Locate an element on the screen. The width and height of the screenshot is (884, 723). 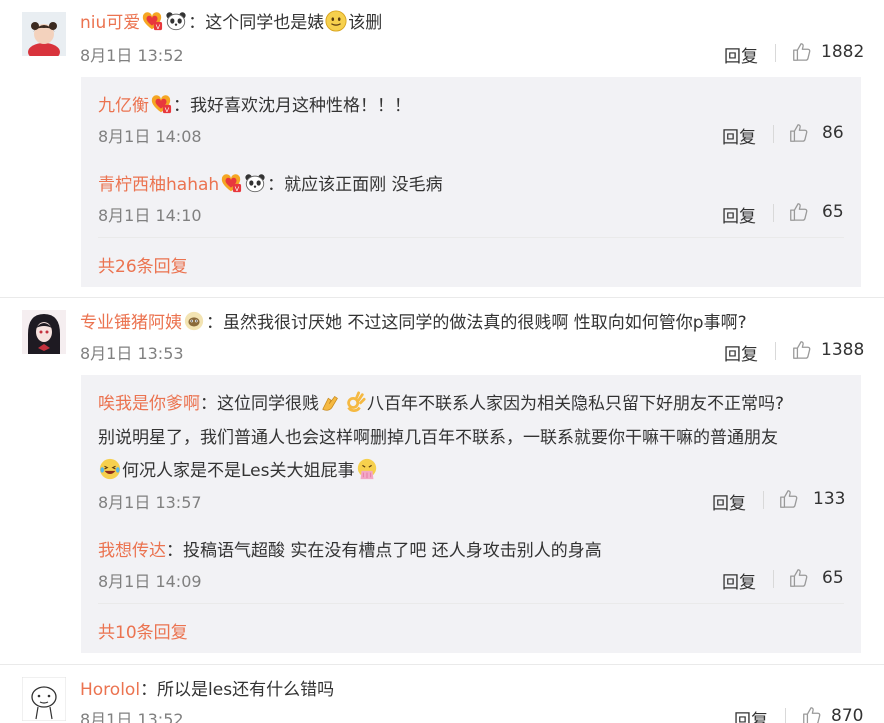
more-replies-link: 共10条回复 is located at coordinates (143, 630).